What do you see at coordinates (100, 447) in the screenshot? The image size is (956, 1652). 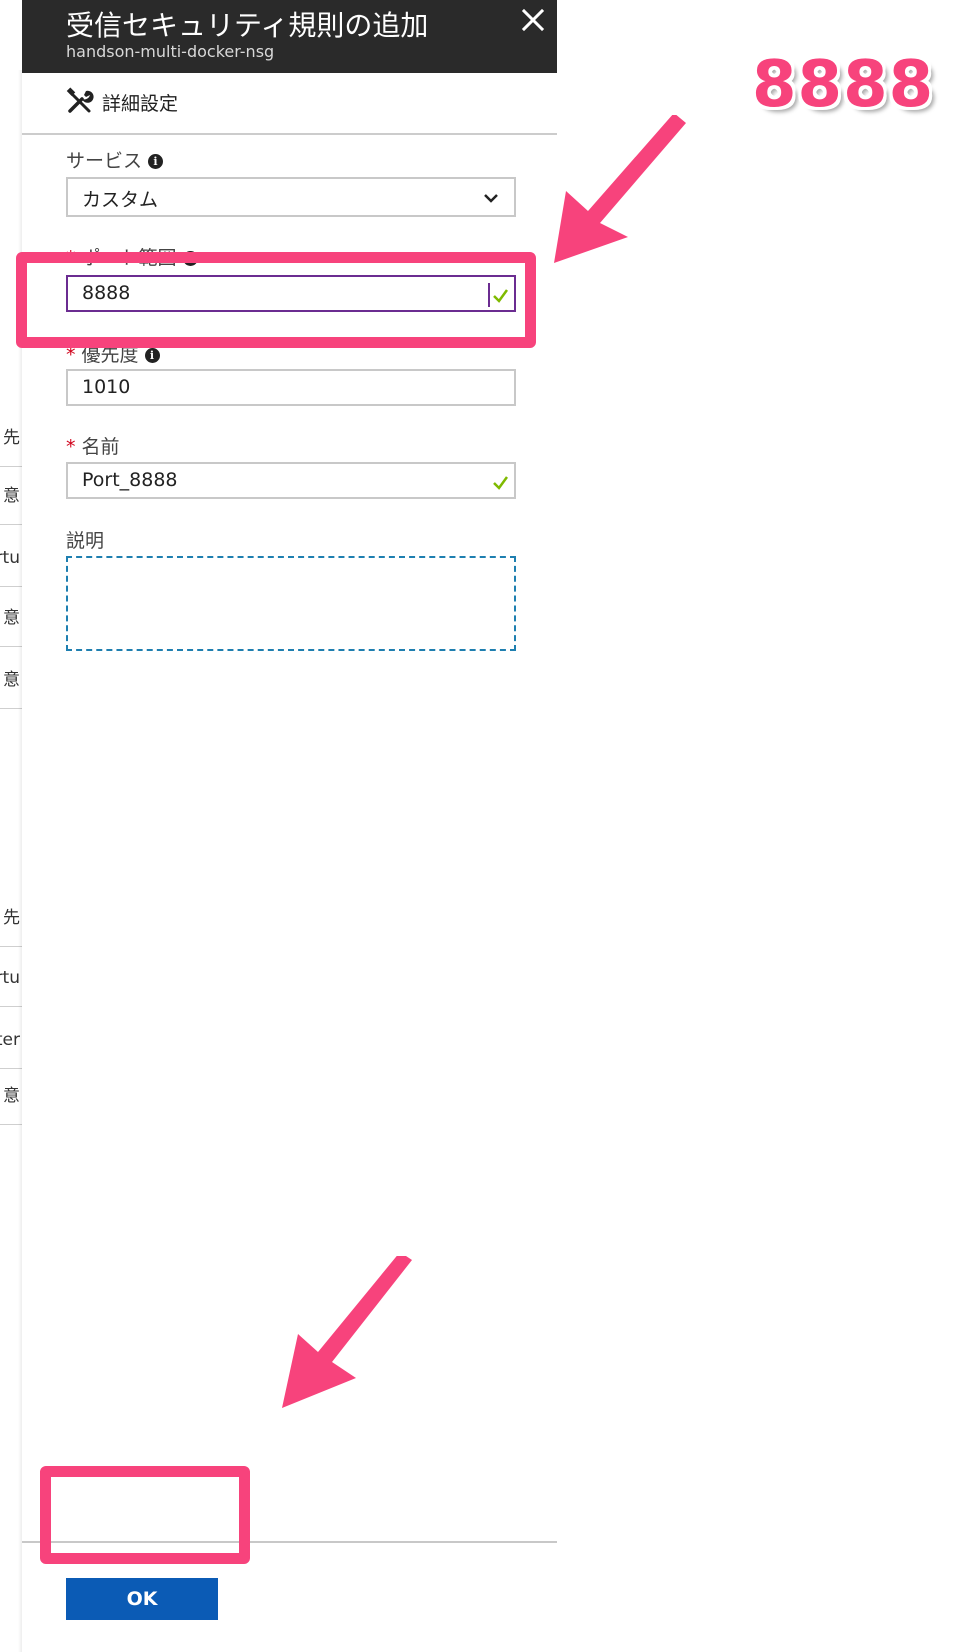 I see `name-label-text: 名前` at bounding box center [100, 447].